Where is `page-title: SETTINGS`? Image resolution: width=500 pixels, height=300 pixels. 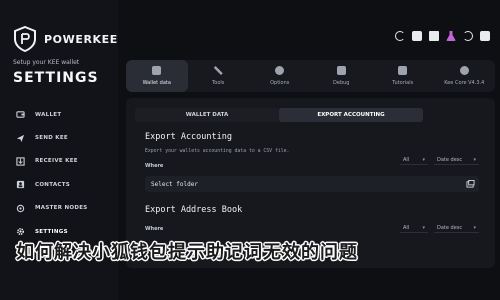
page-title: SETTINGS is located at coordinates (56, 78).